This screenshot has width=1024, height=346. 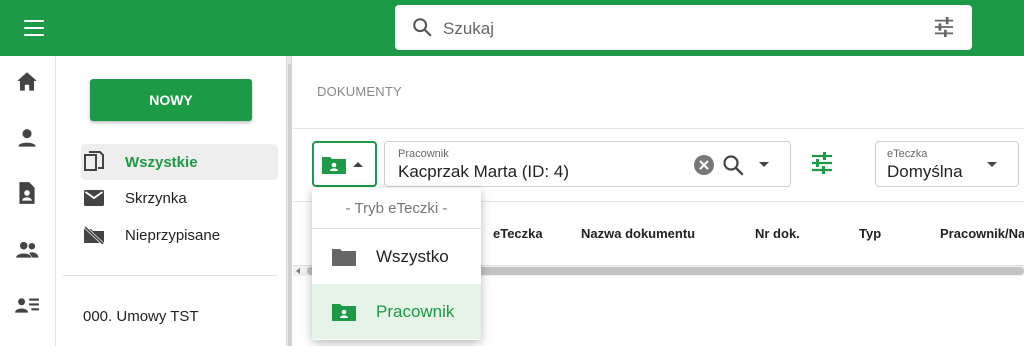 I want to click on sidebar-item-skrzynka: Skrzynka, so click(x=179, y=198).